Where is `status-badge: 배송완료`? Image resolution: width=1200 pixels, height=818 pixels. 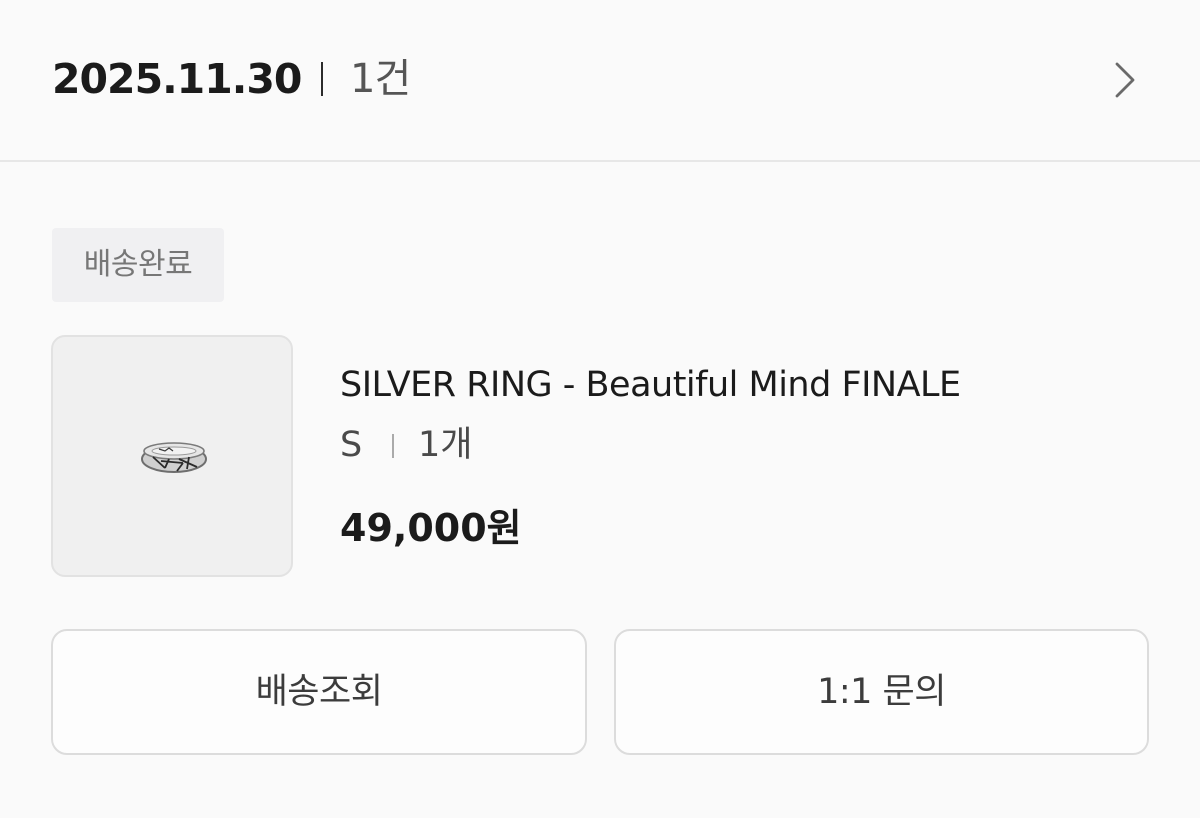
status-badge: 배송완료 is located at coordinates (138, 265).